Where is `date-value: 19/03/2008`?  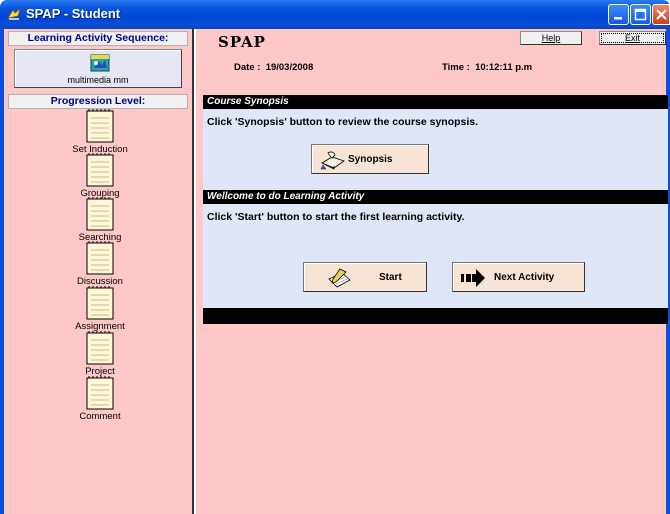 date-value: 19/03/2008 is located at coordinates (289, 67).